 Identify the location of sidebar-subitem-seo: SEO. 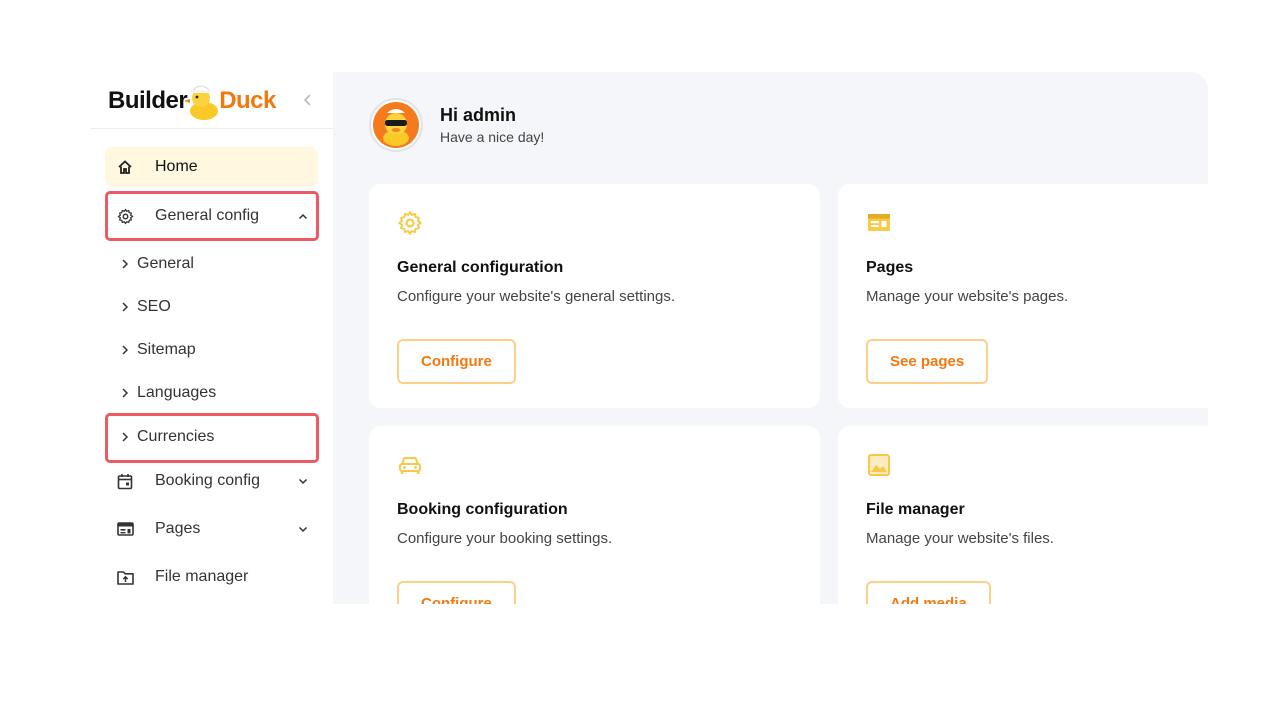
(211, 307).